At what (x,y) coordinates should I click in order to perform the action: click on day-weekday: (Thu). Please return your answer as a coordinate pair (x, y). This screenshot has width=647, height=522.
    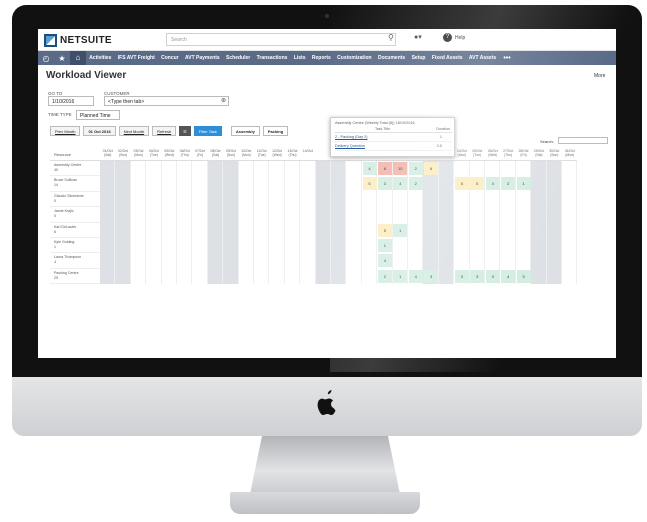
    Looking at the image, I should click on (508, 155).